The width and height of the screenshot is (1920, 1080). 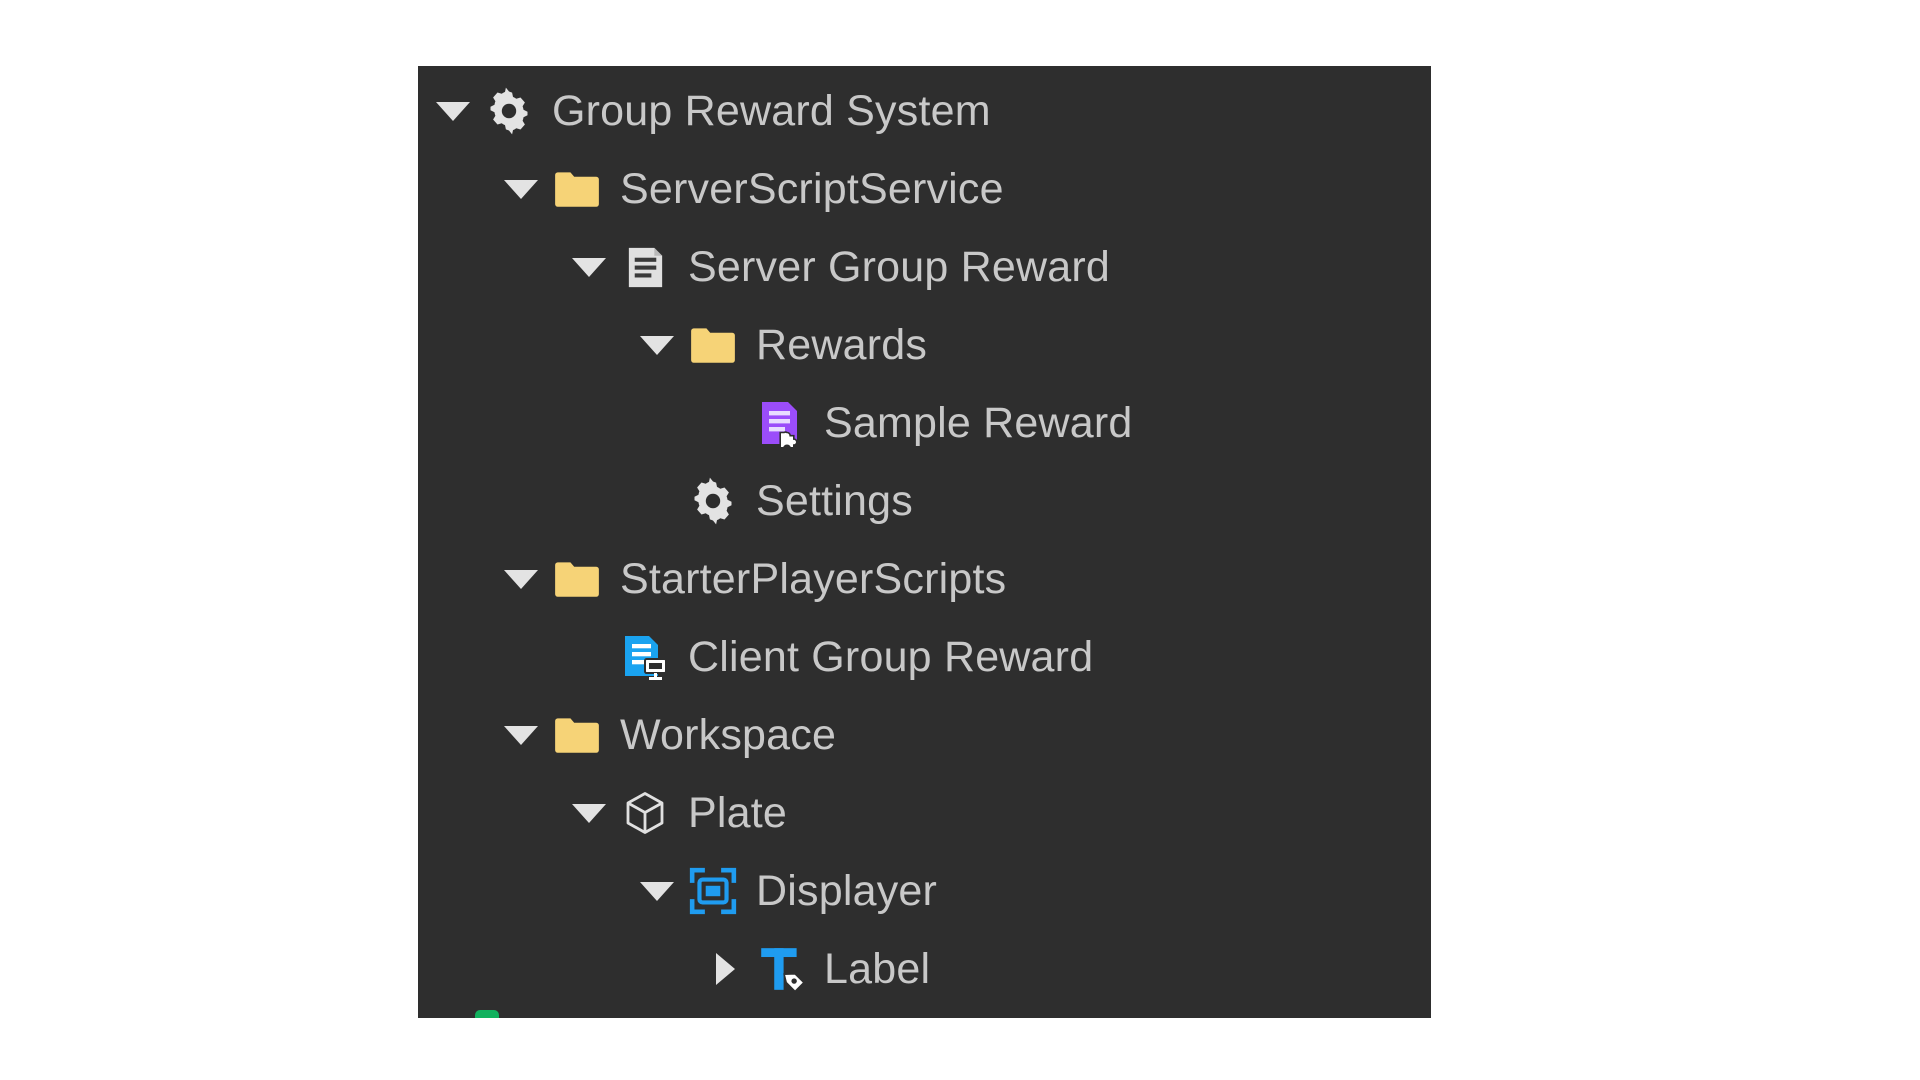 I want to click on tree-row: Displayer, so click(x=924, y=891).